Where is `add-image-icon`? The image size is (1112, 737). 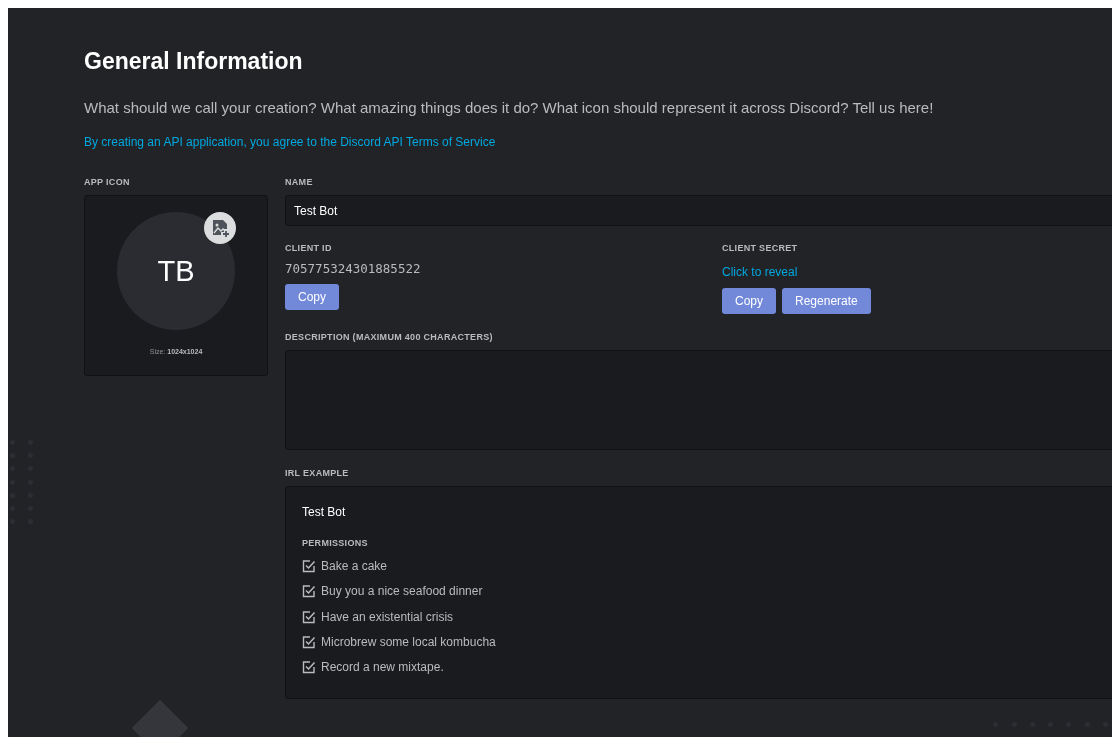 add-image-icon is located at coordinates (220, 228).